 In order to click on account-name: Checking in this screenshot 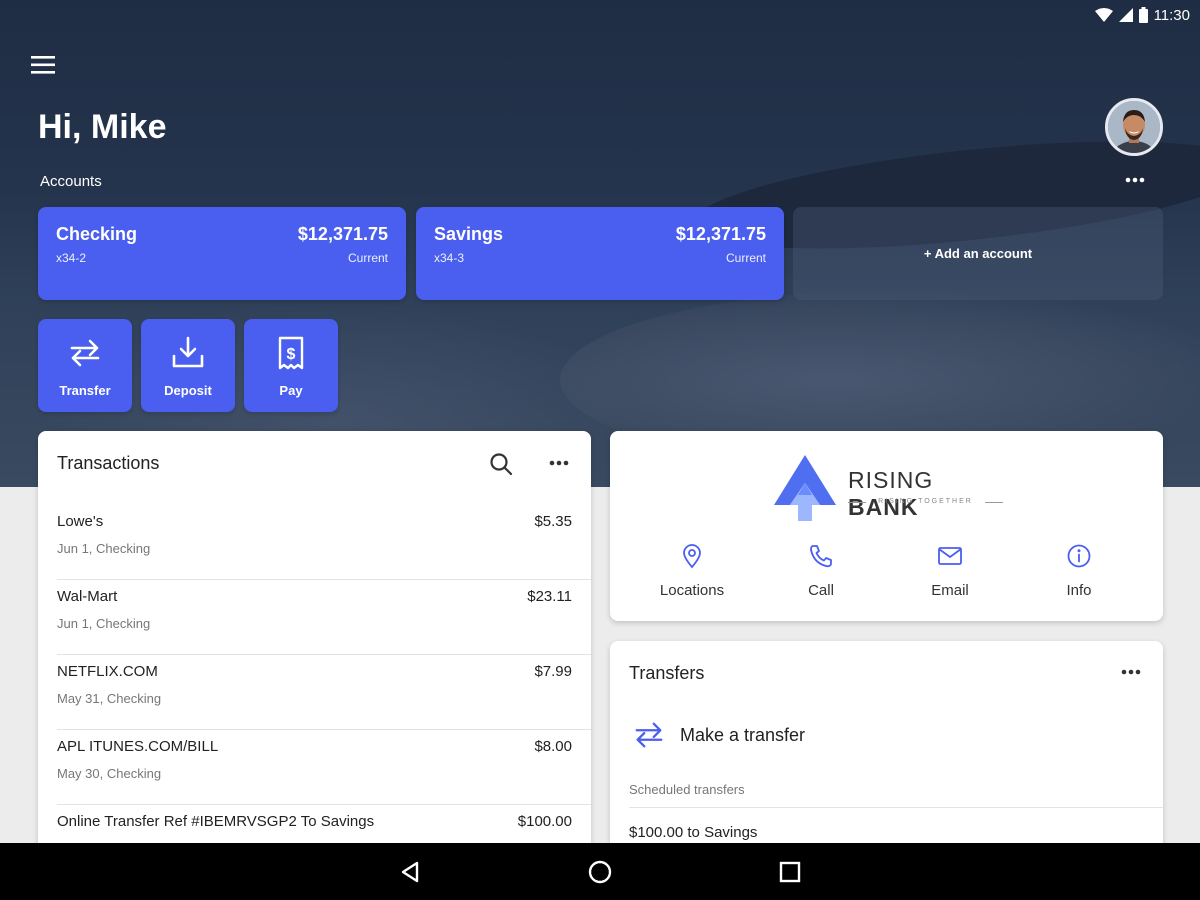, I will do `click(97, 234)`.